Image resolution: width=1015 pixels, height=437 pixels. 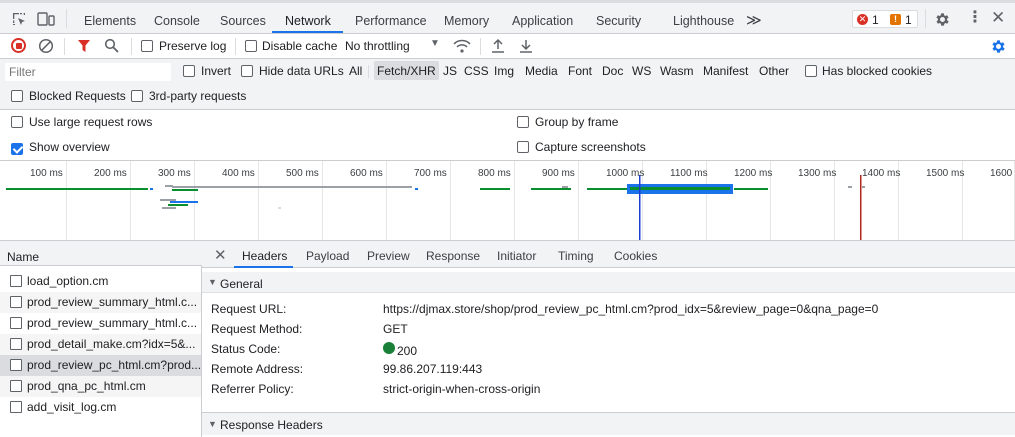 I want to click on tab-application: Application, so click(x=542, y=21).